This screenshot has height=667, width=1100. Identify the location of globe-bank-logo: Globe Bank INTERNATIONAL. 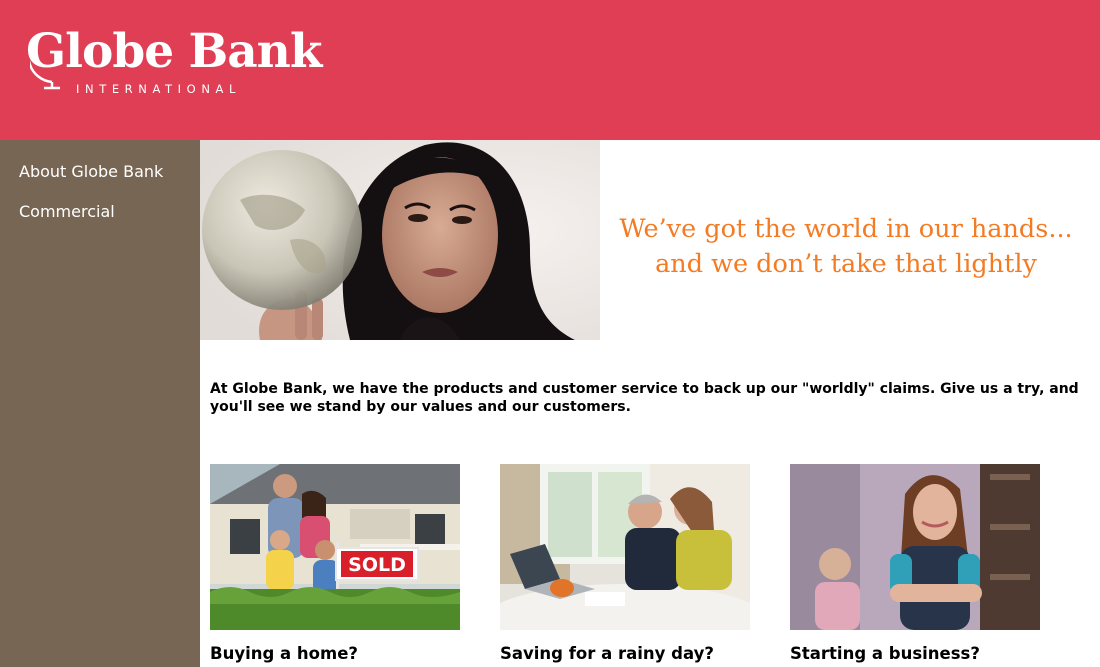
(174, 60).